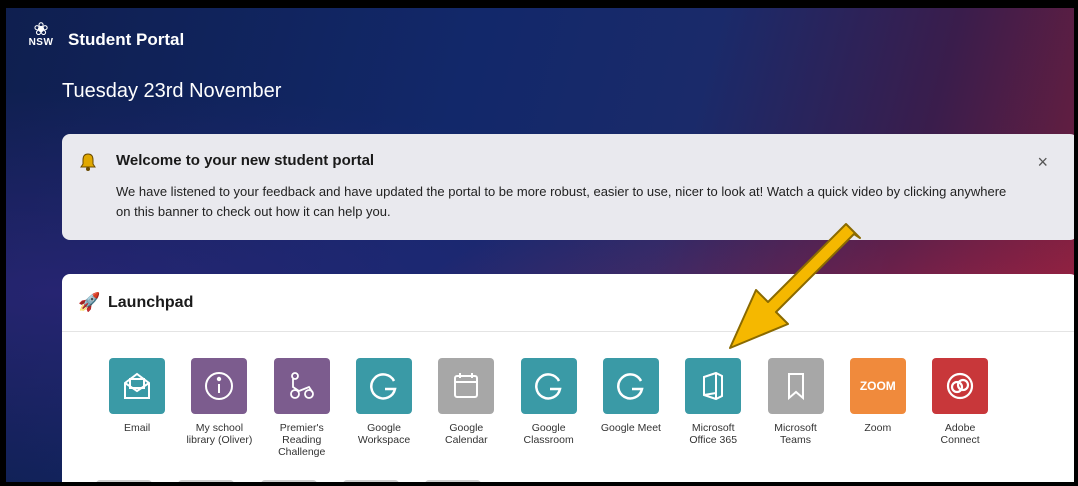 The width and height of the screenshot is (1078, 486). Describe the element at coordinates (302, 440) in the screenshot. I see `app-label: Premier's Reading Challenge` at that location.